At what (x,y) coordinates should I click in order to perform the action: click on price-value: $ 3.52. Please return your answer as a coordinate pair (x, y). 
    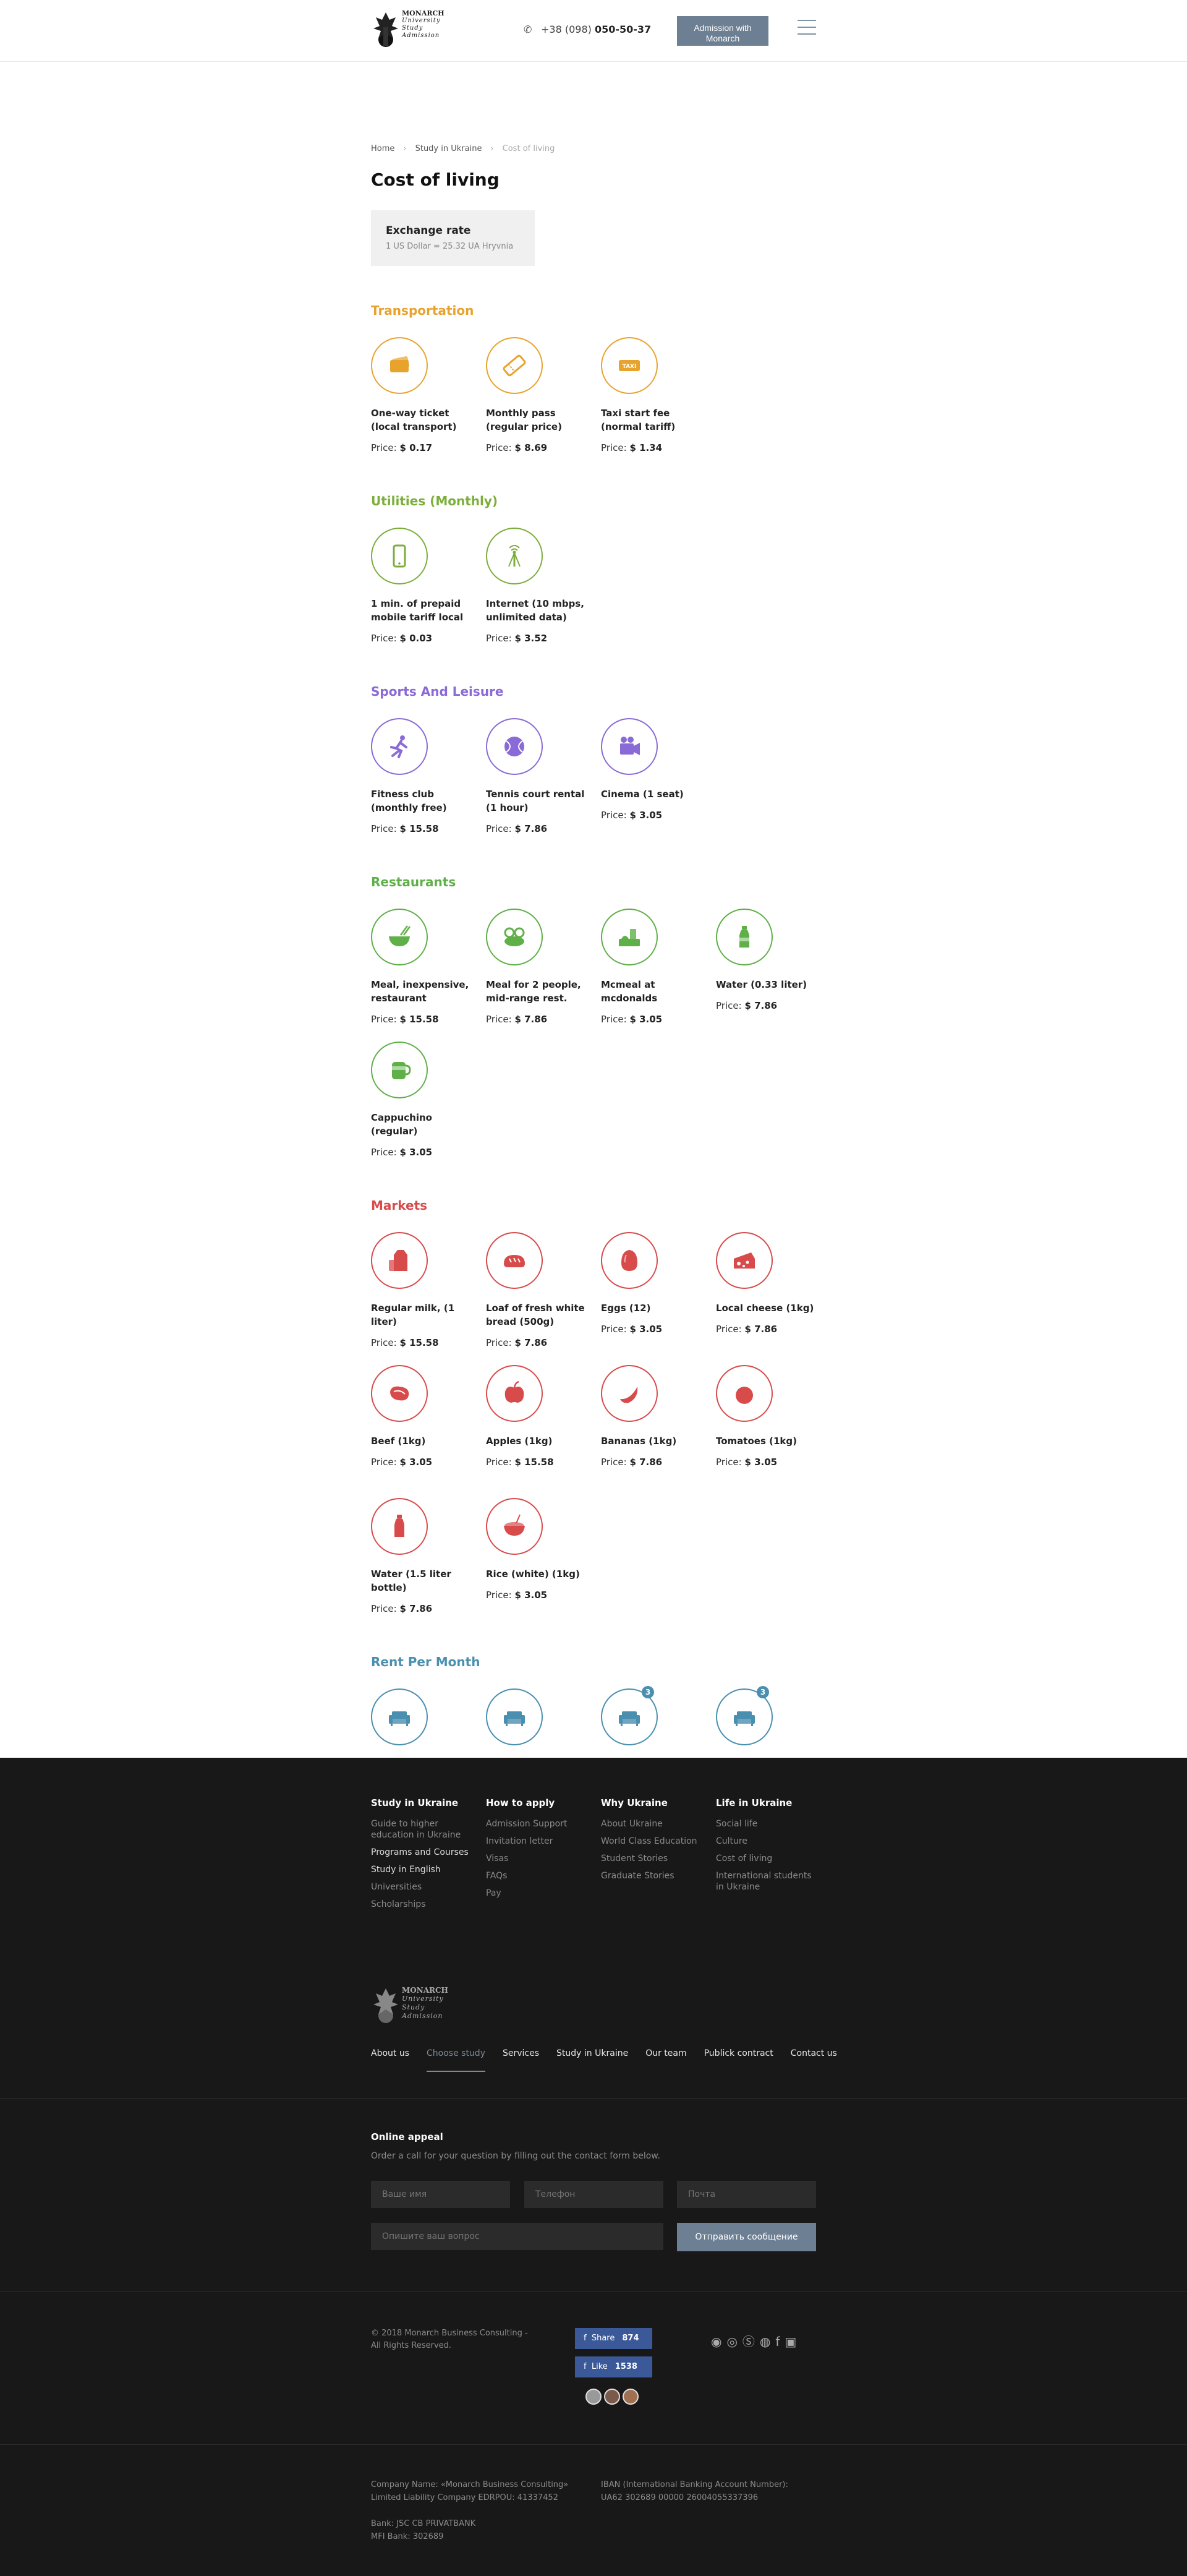
    Looking at the image, I should click on (531, 638).